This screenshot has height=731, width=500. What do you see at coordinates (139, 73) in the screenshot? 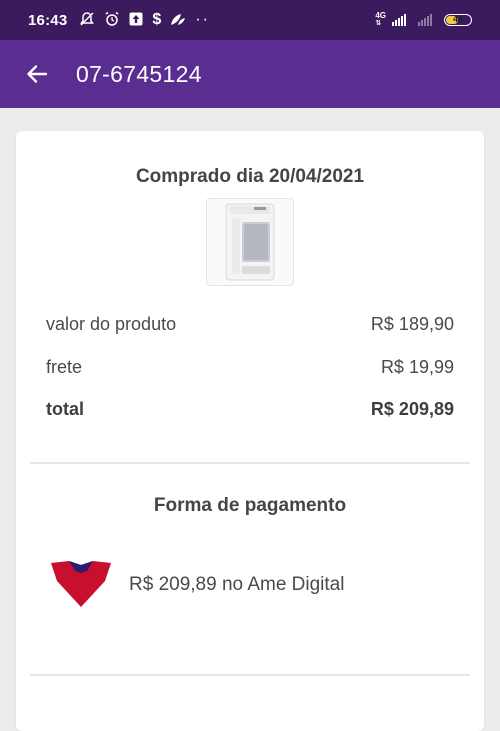
I see `page-title: 07-6745124` at bounding box center [139, 73].